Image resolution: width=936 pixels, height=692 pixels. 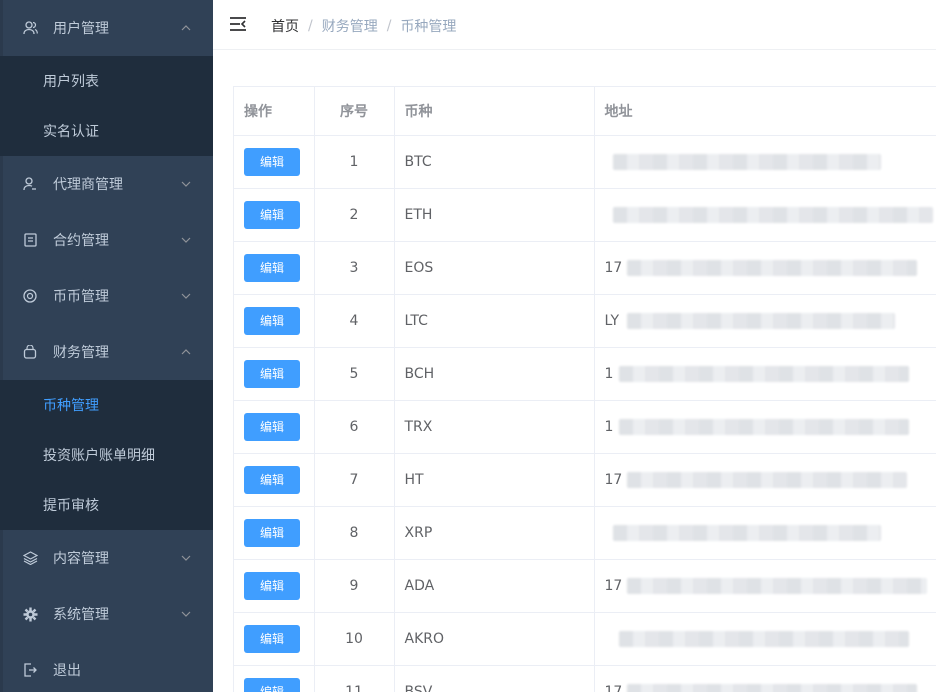 I want to click on table-row: 编辑 6 TRX 1, so click(x=585, y=427).